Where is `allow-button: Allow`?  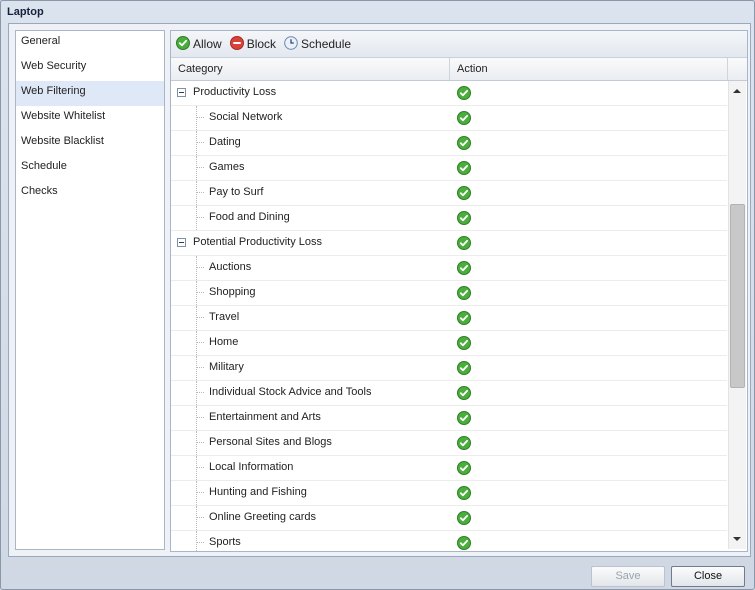
allow-button: Allow is located at coordinates (199, 44).